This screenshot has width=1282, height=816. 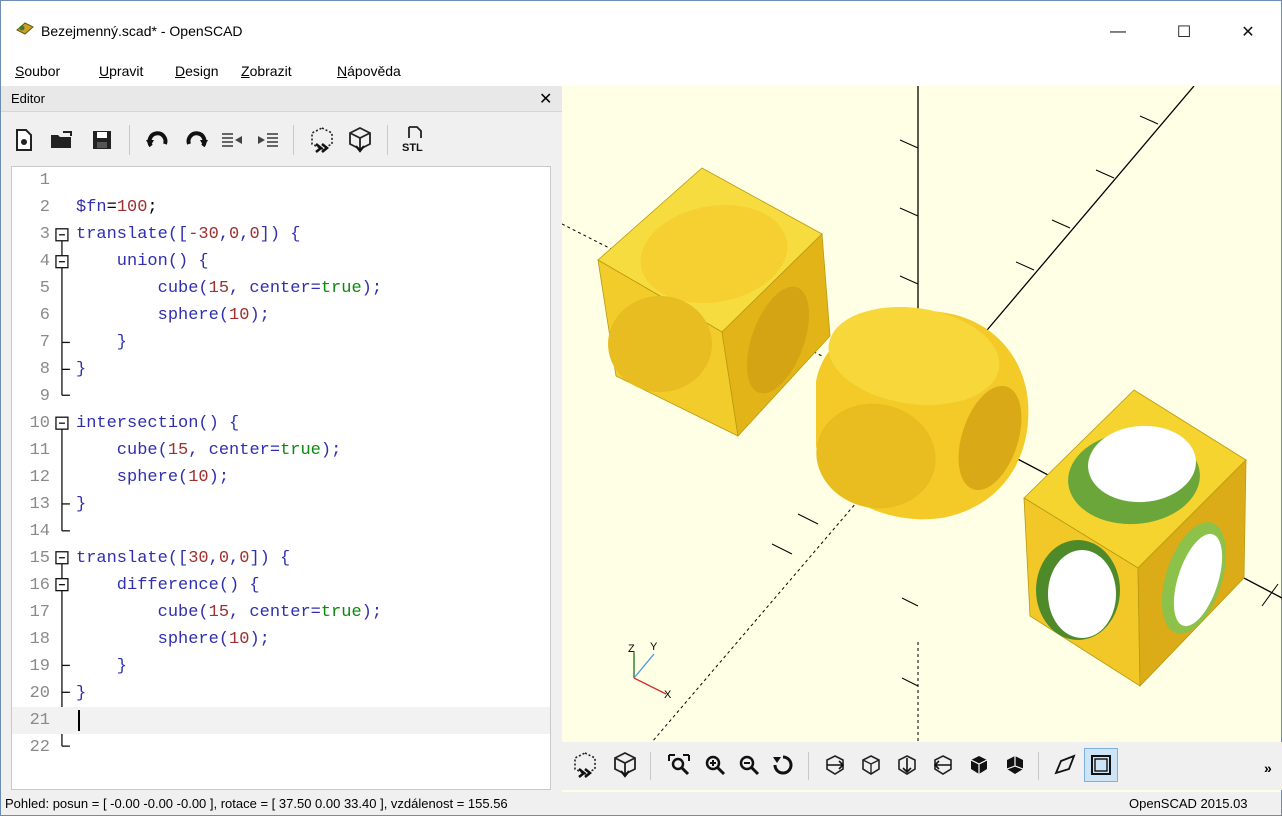 I want to click on code-line: 6 sphere(10);, so click(x=281, y=315).